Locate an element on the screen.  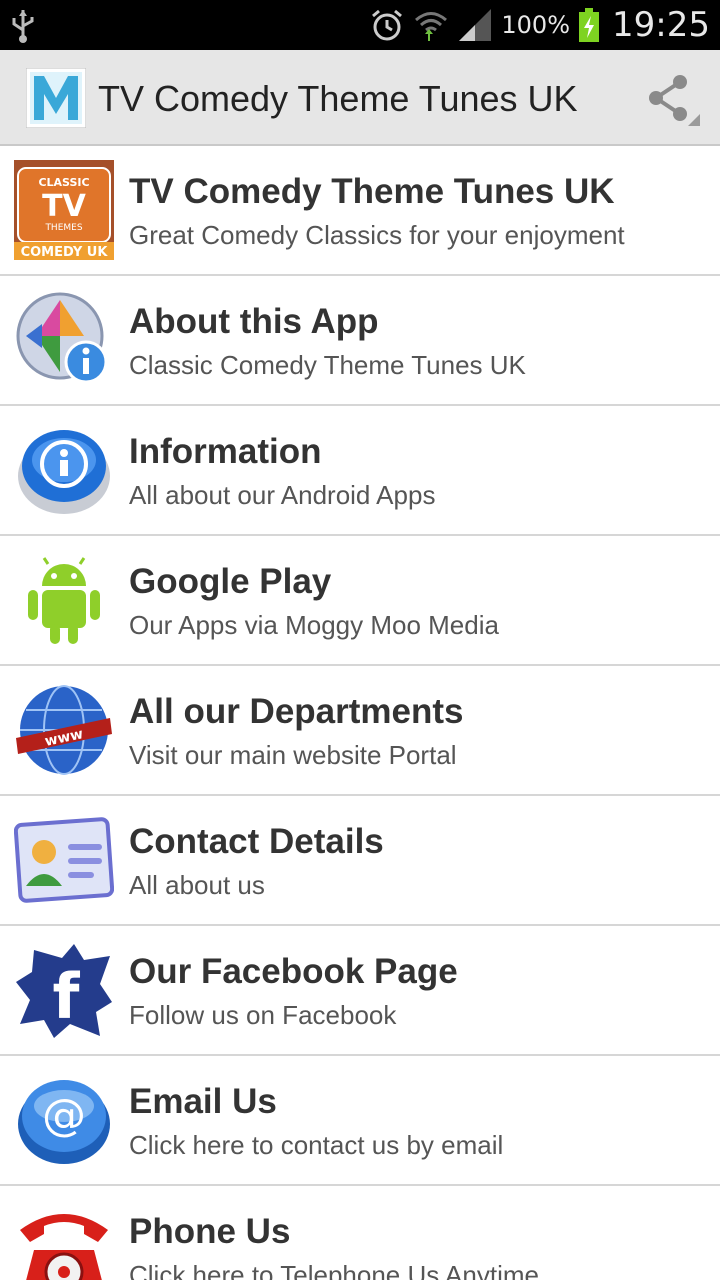
about-info-icon is located at coordinates (62, 338).